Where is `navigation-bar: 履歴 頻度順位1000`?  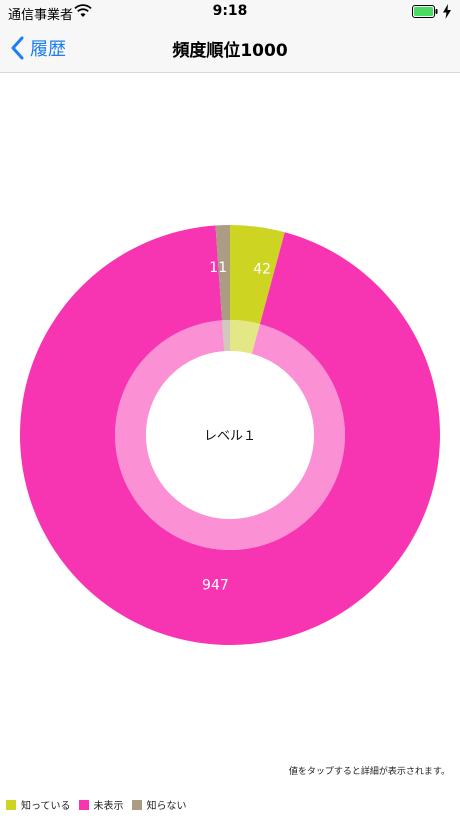 navigation-bar: 履歴 頻度順位1000 is located at coordinates (230, 48).